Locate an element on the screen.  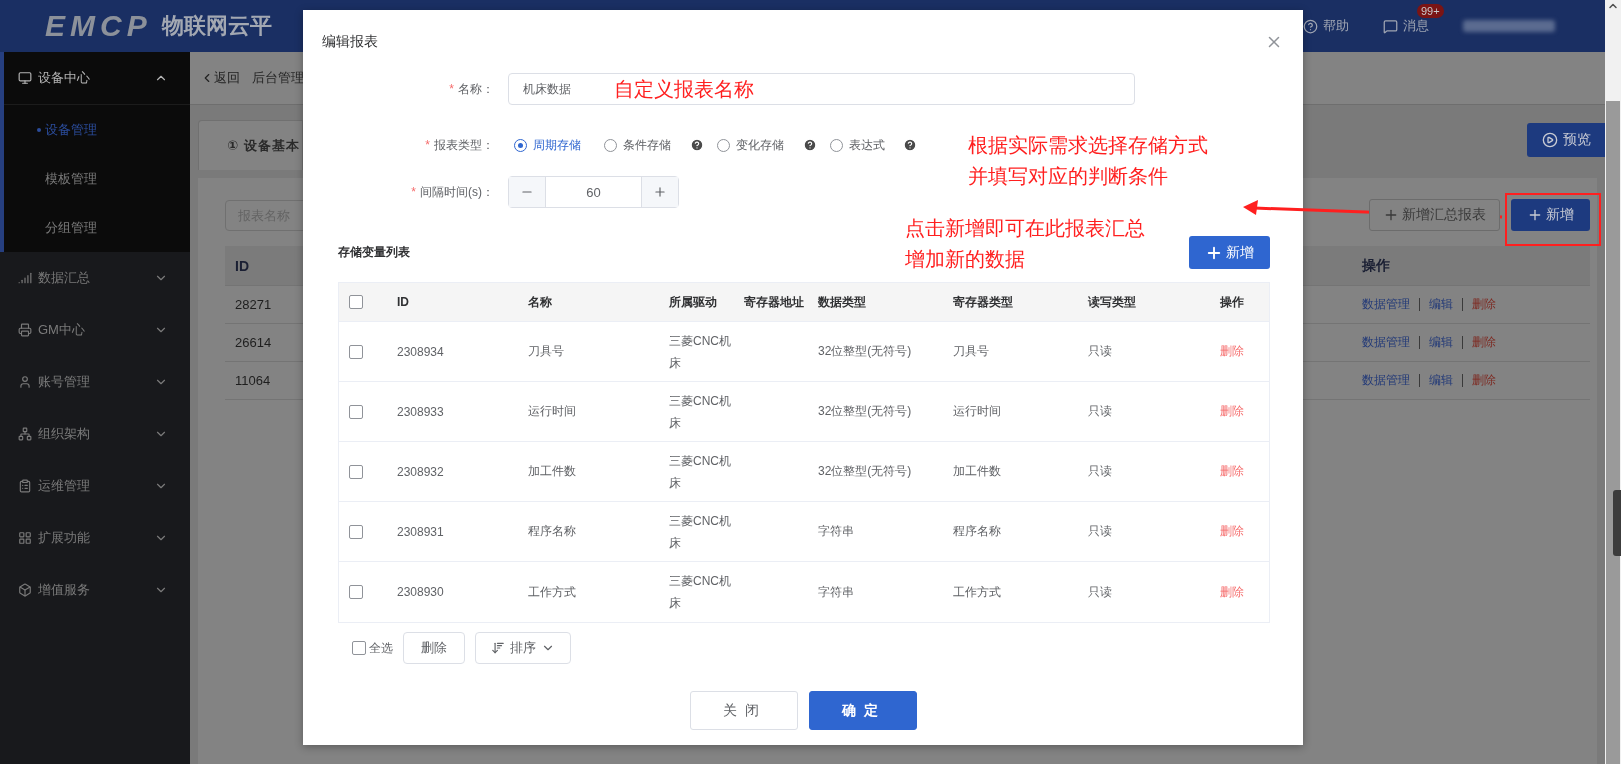
sidebar-subitem: 分组管理 is located at coordinates (97, 227).